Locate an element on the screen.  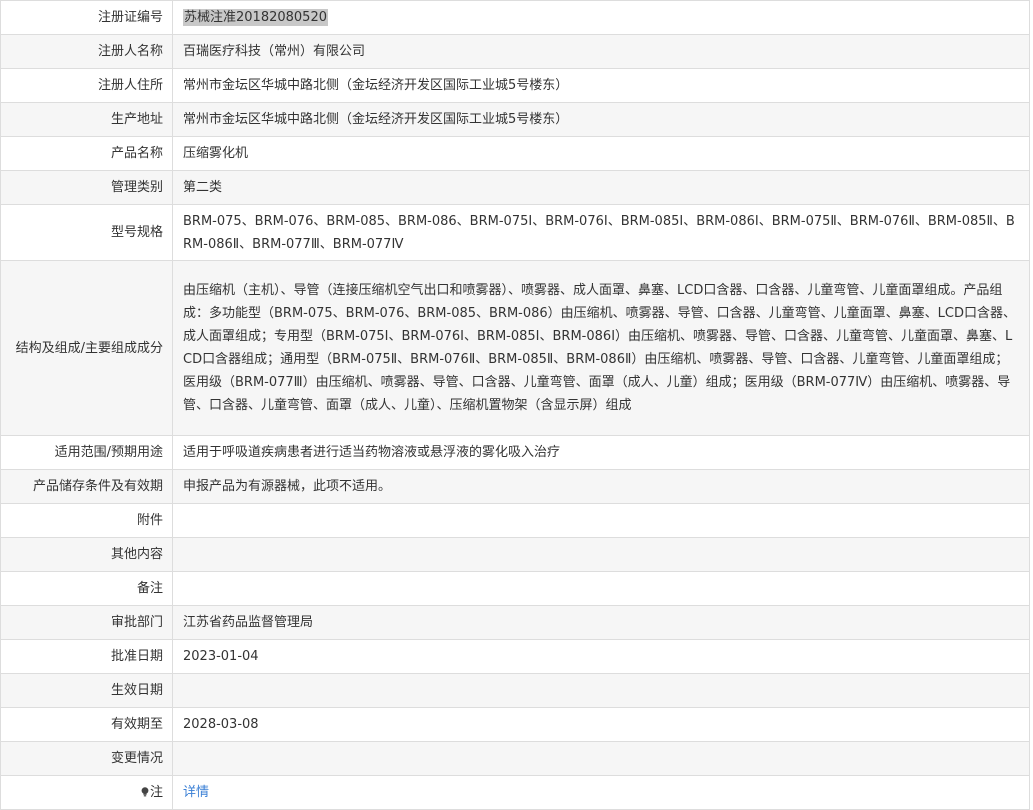
row-intended-use: 适用范围/预期用途 适用于呼吸道疾病患者进行适当药物溶液或悬浮液的雾化吸入治疗 is located at coordinates (515, 452).